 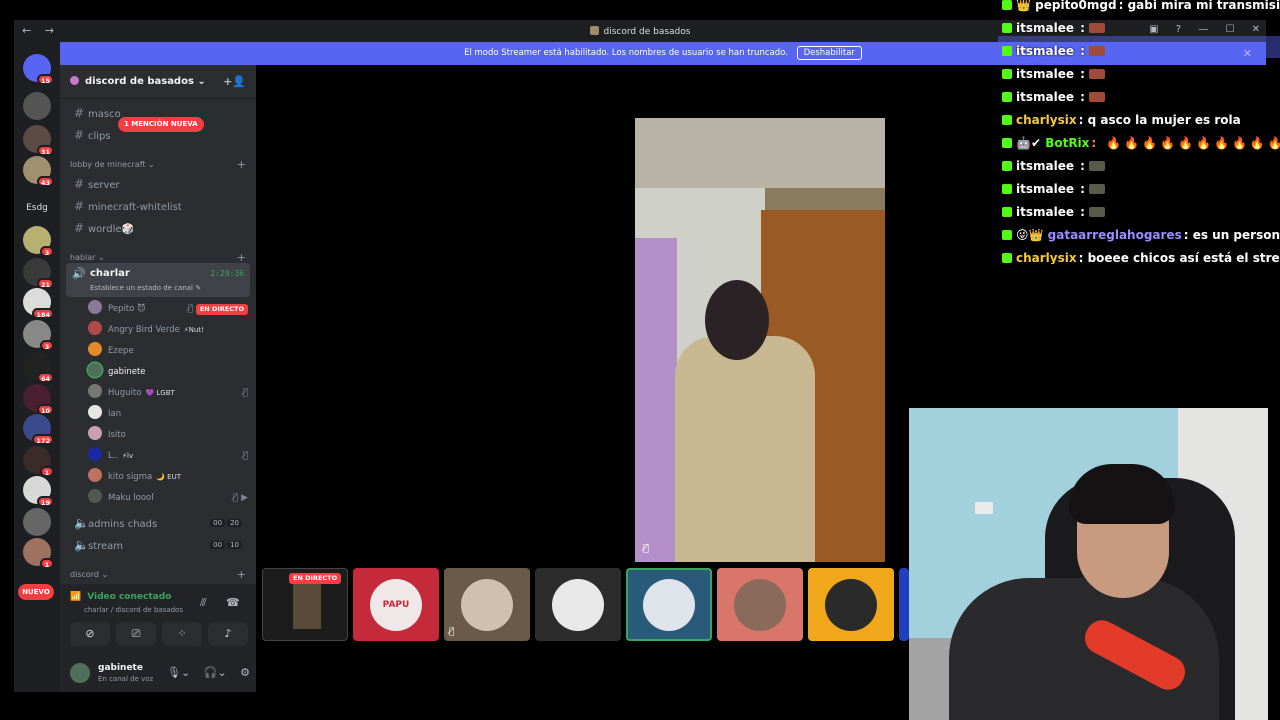 I want to click on server-icon: 10, so click(x=38, y=399).